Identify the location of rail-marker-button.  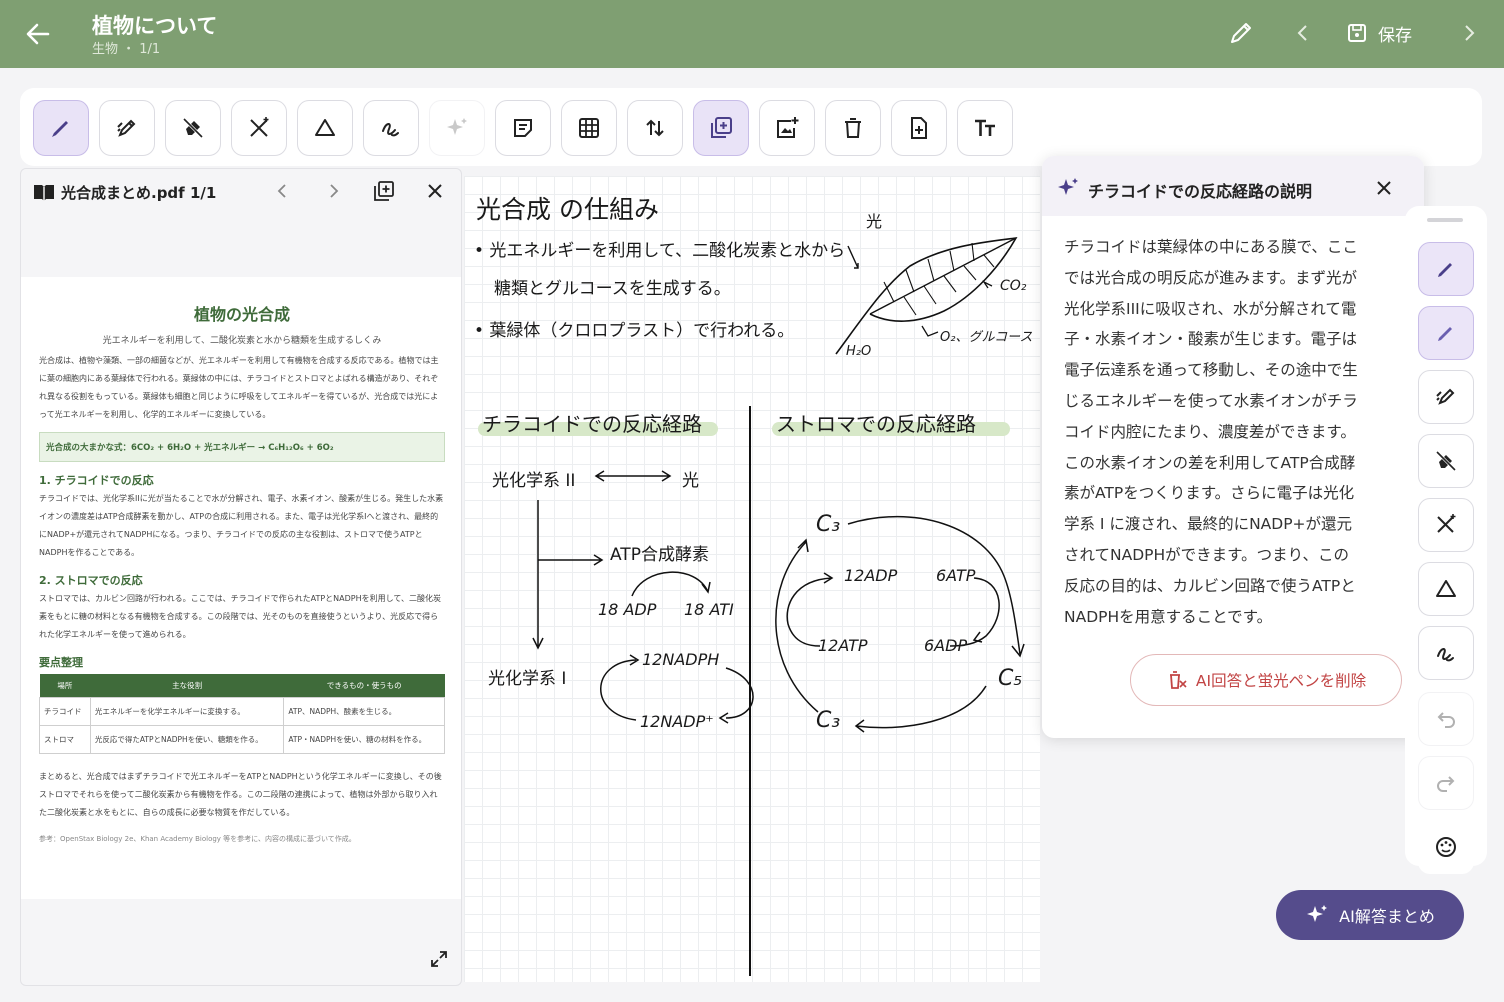
(1446, 333).